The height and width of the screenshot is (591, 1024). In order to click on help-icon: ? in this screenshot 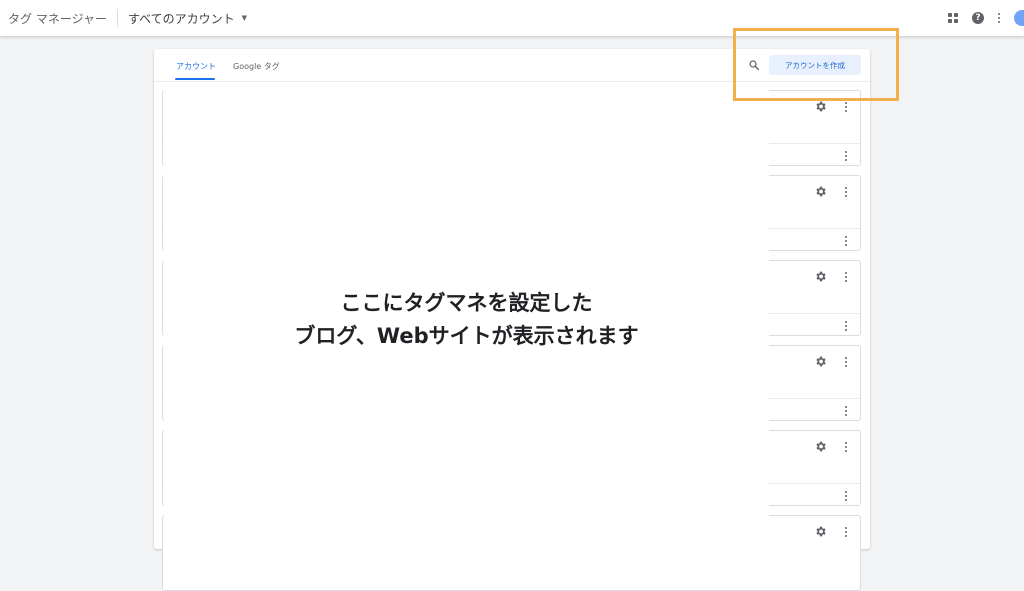, I will do `click(978, 18)`.